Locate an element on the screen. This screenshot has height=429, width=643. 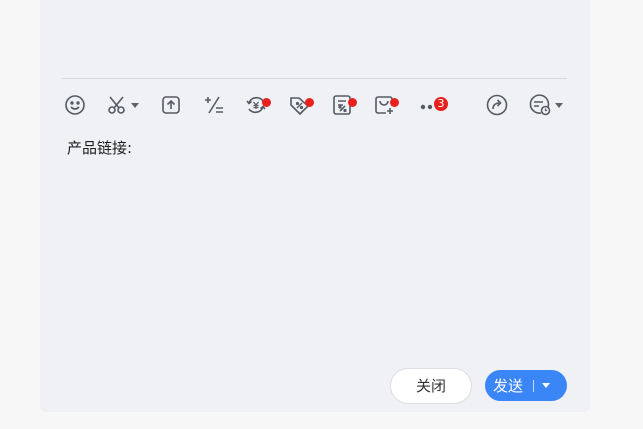
share-button is located at coordinates (497, 105).